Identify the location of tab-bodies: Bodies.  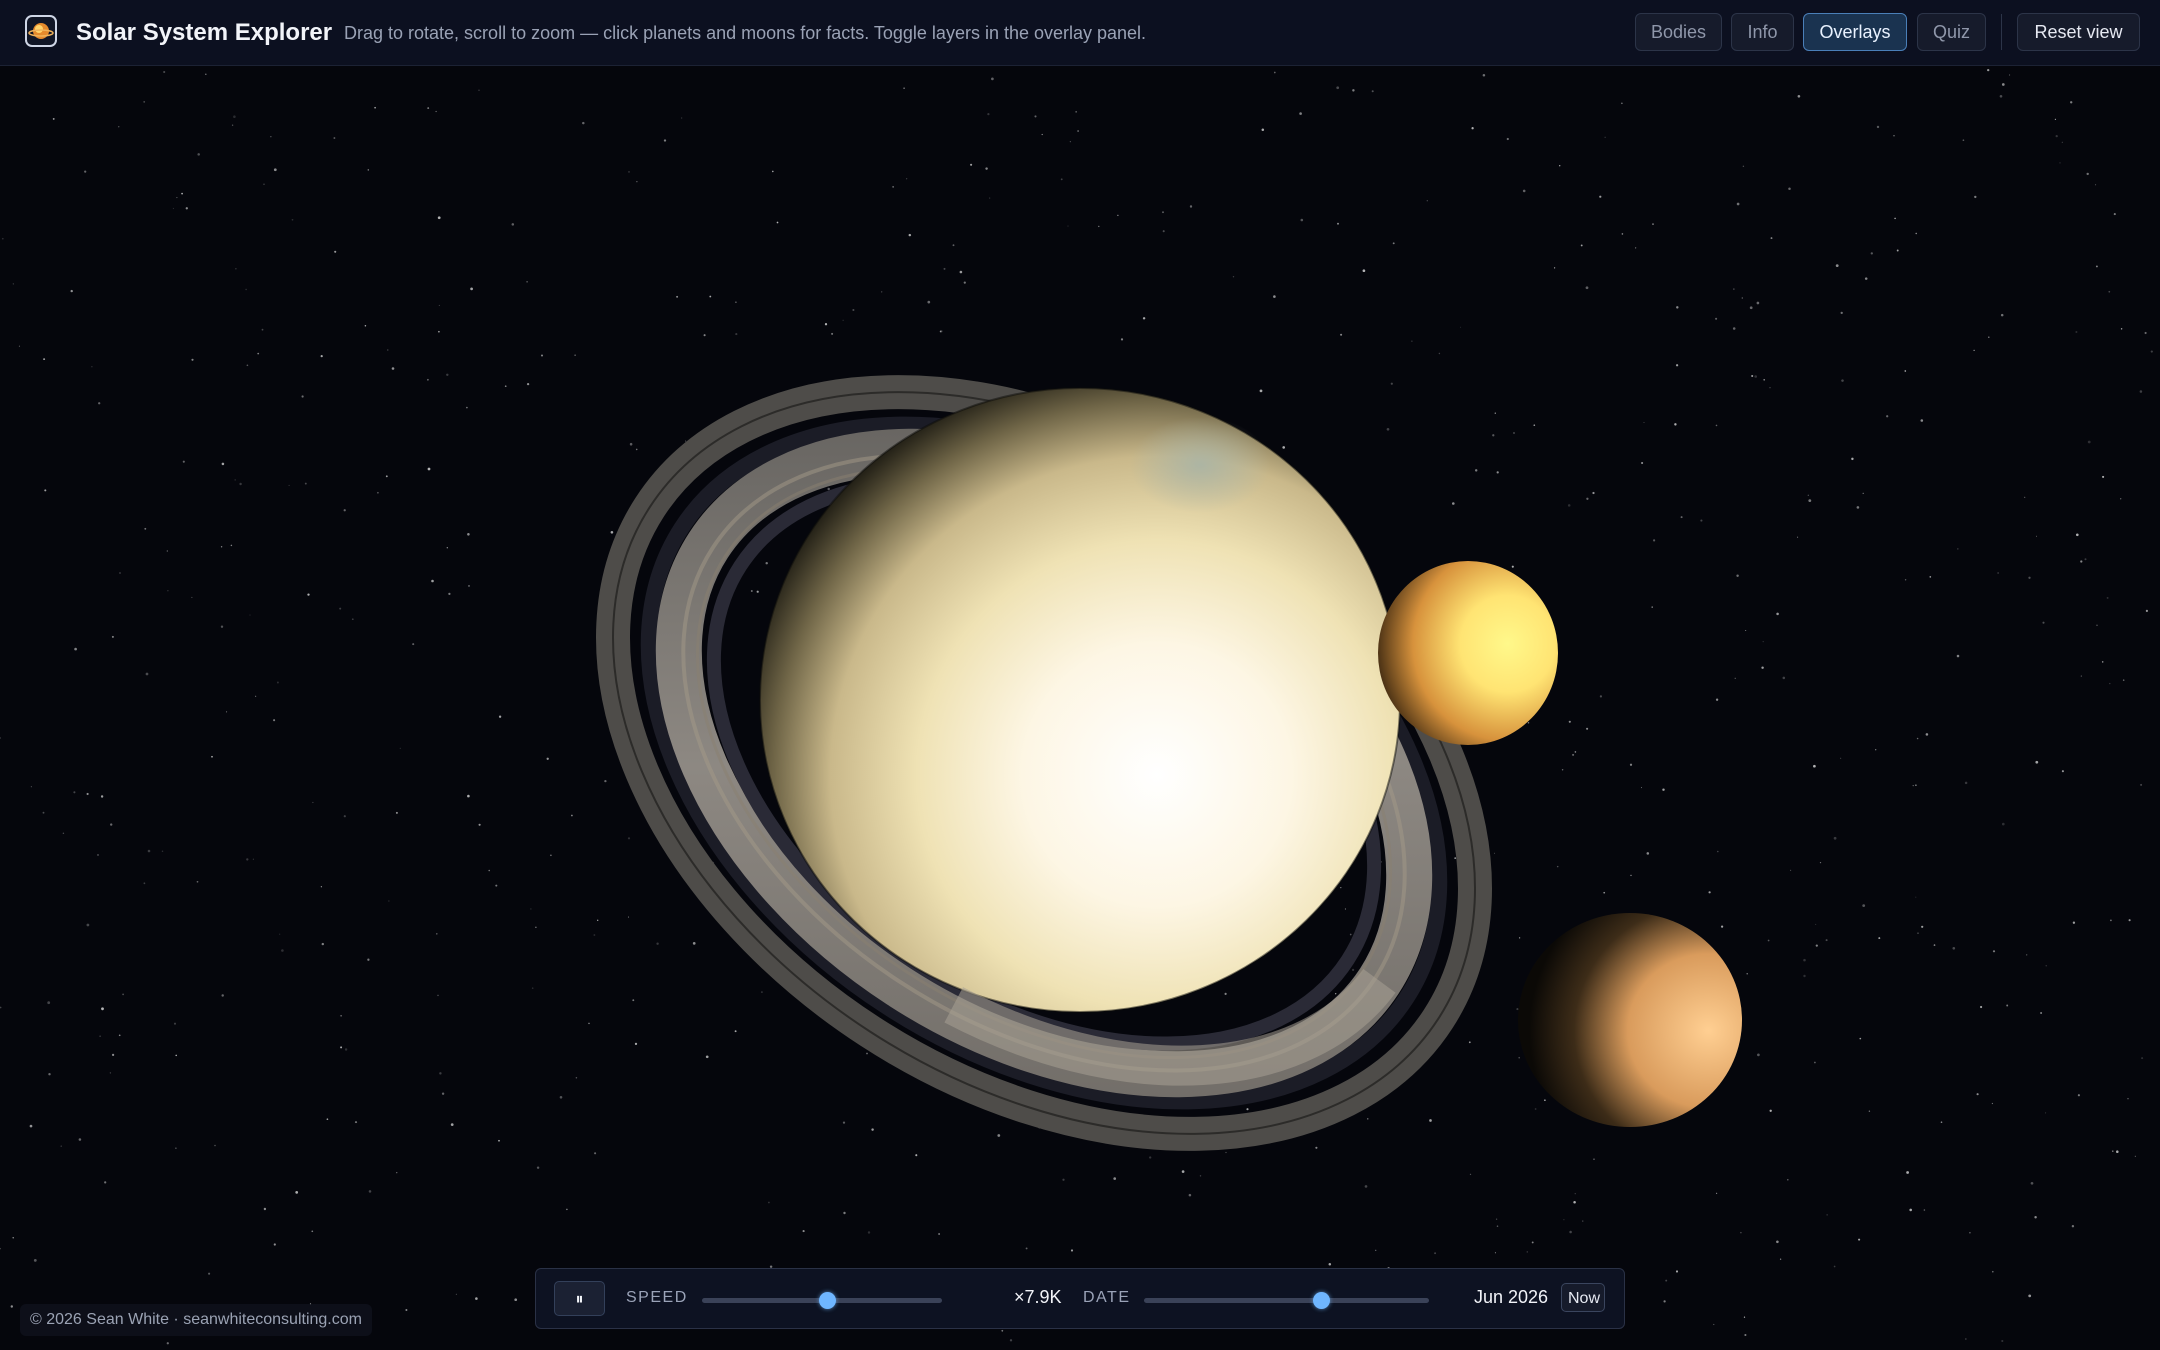
(1678, 32).